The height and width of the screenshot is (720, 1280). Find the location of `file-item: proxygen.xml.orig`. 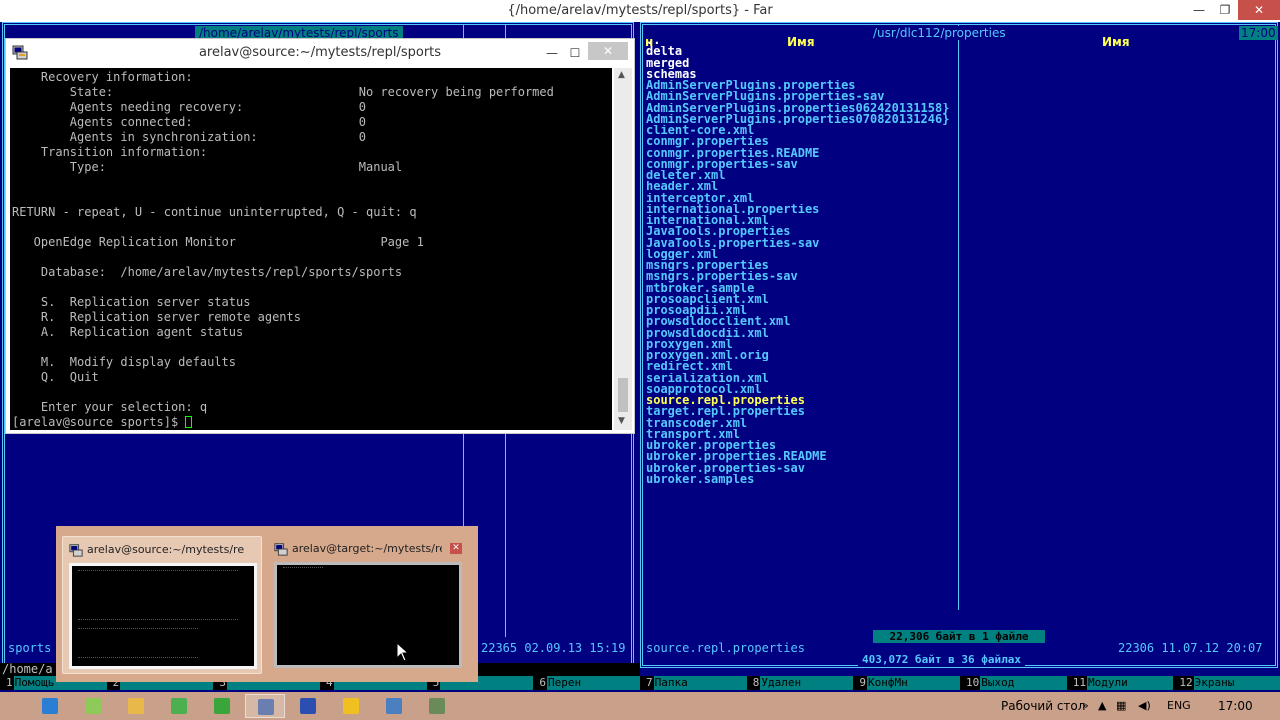

file-item: proxygen.xml.orig is located at coordinates (806, 355).